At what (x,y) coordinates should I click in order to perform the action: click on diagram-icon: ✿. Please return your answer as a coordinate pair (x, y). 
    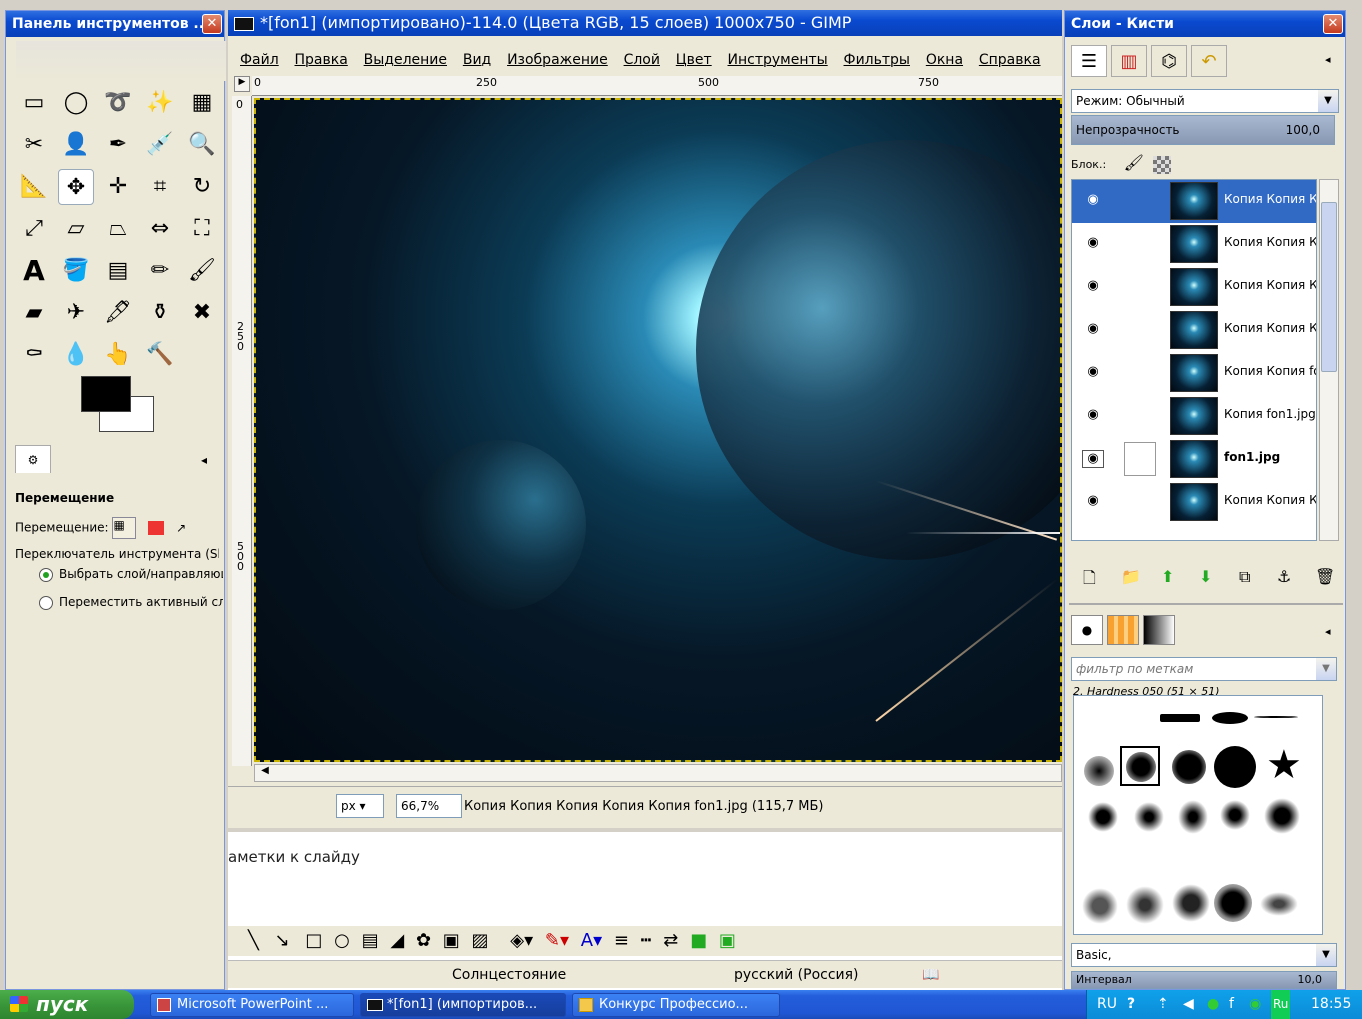
    Looking at the image, I should click on (423, 940).